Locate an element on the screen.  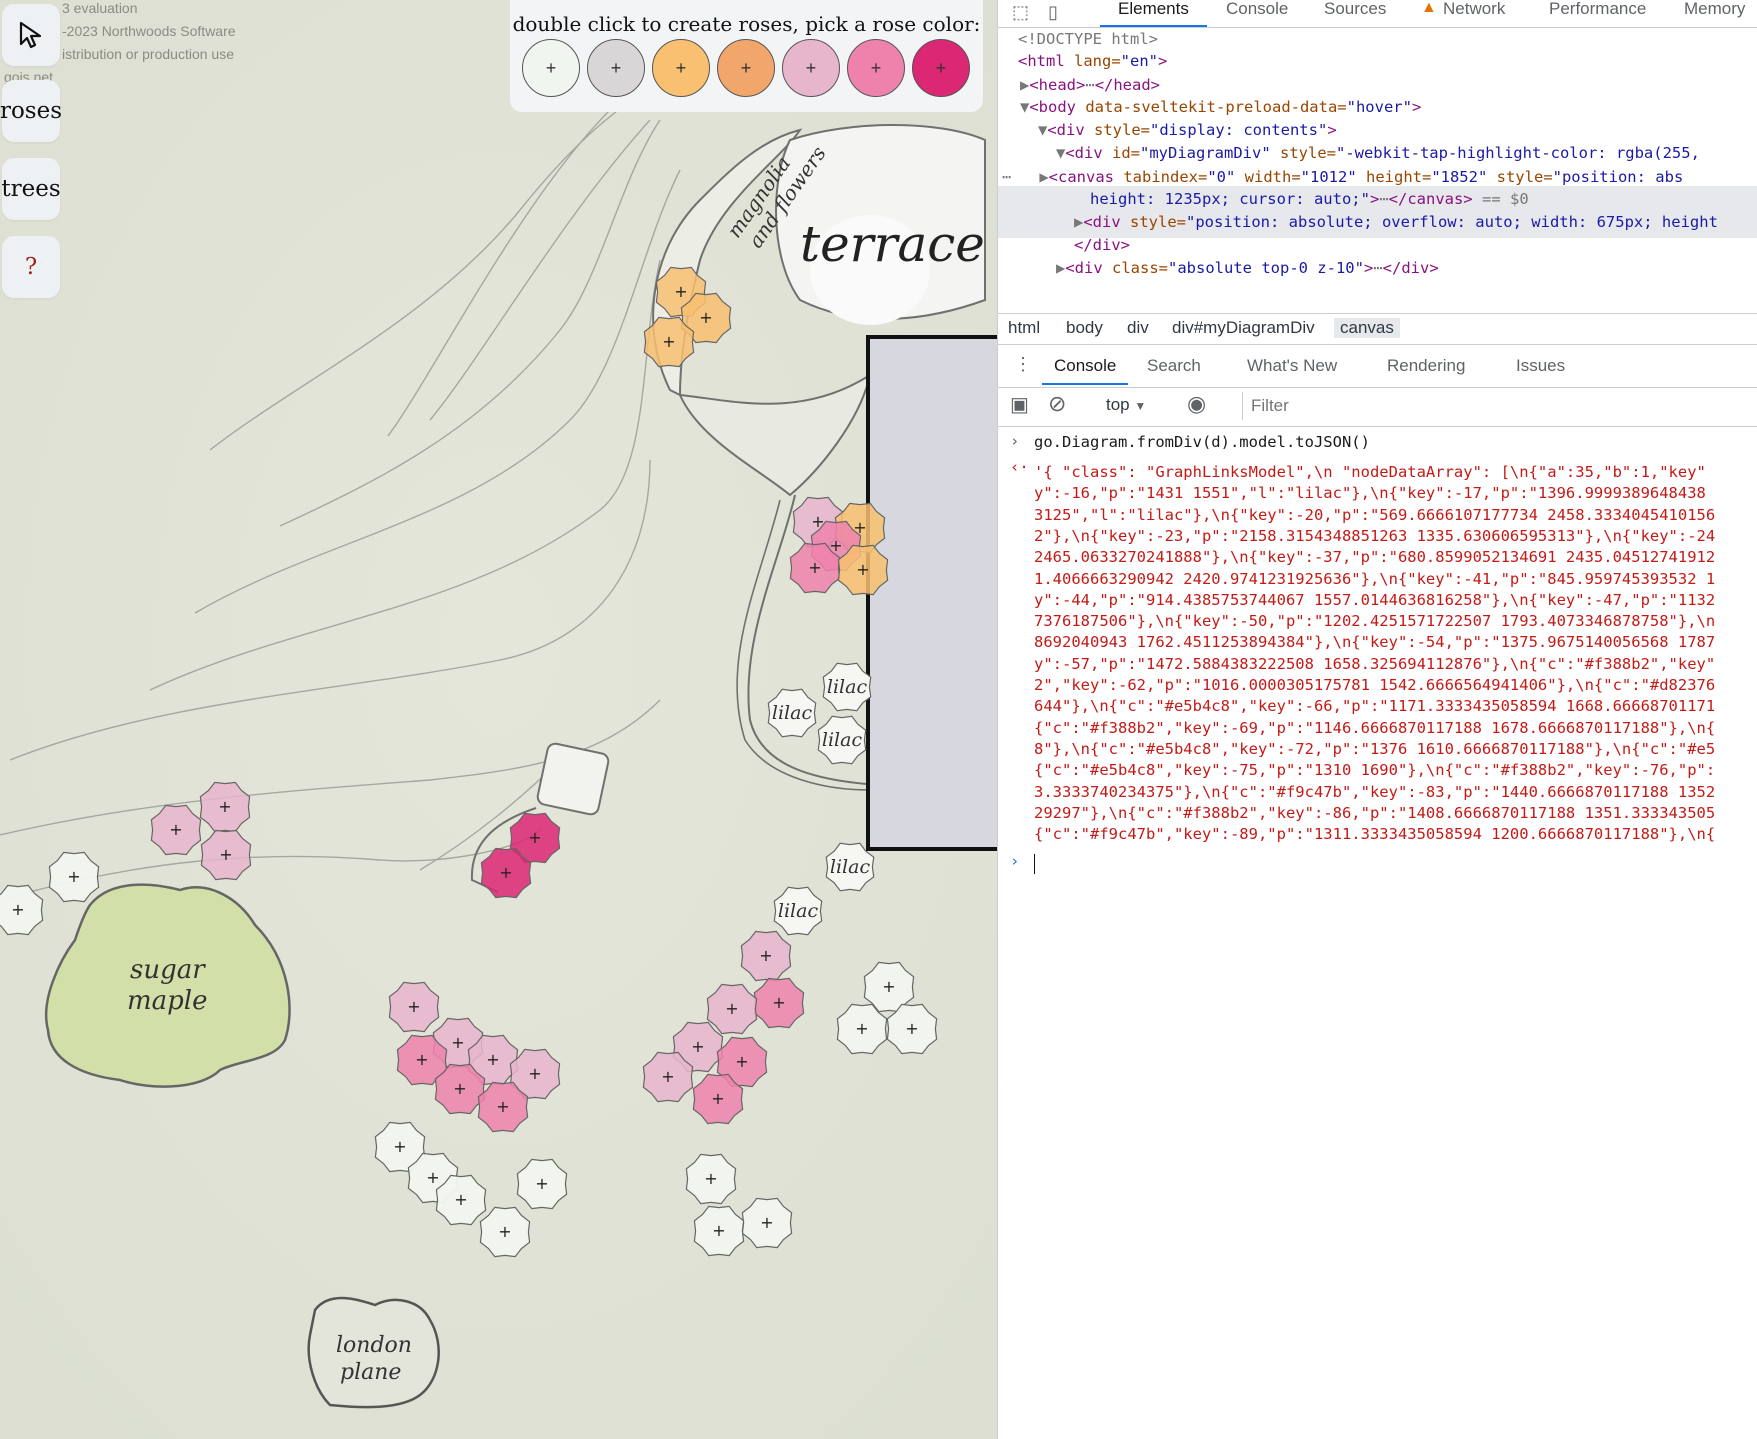
swatch-orange: + is located at coordinates (746, 68).